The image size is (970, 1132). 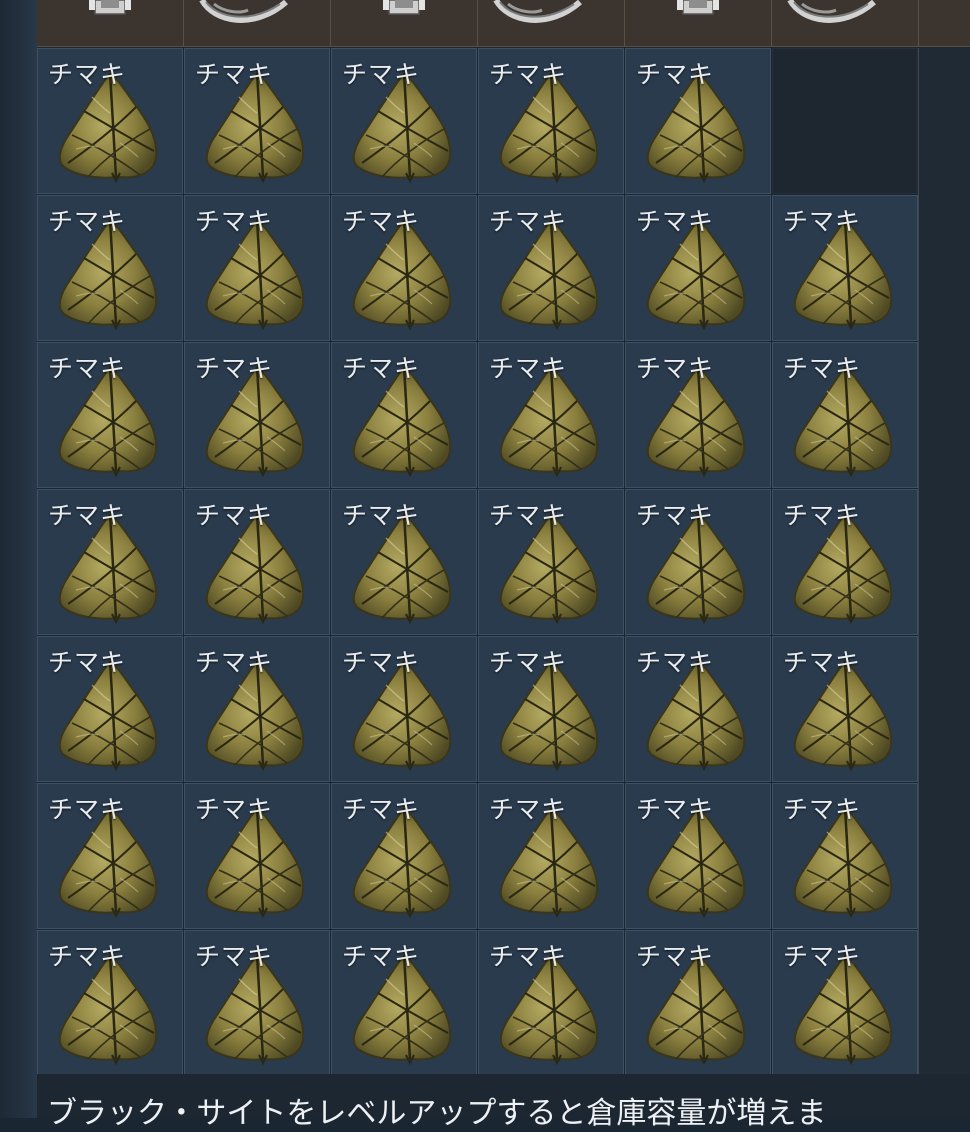 What do you see at coordinates (845, 121) in the screenshot?
I see `inventory-slot-empty` at bounding box center [845, 121].